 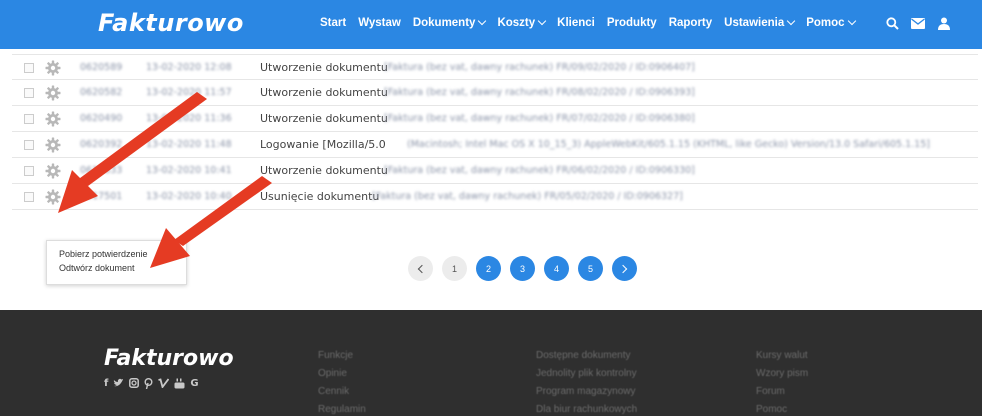 What do you see at coordinates (189, 144) in the screenshot?
I see `row-date: 13-02-2020 11:48` at bounding box center [189, 144].